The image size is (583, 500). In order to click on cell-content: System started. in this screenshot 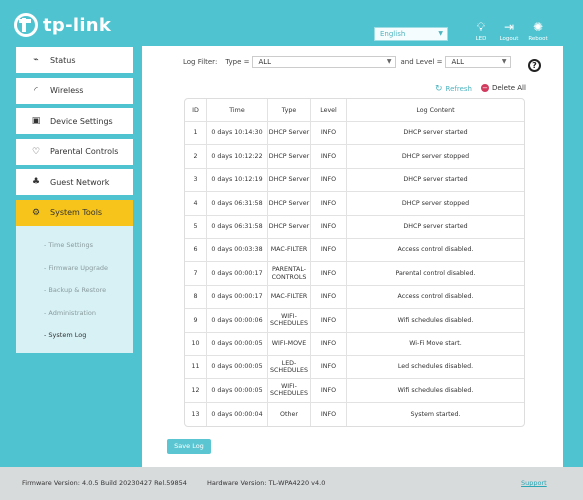, I will do `click(435, 414)`.